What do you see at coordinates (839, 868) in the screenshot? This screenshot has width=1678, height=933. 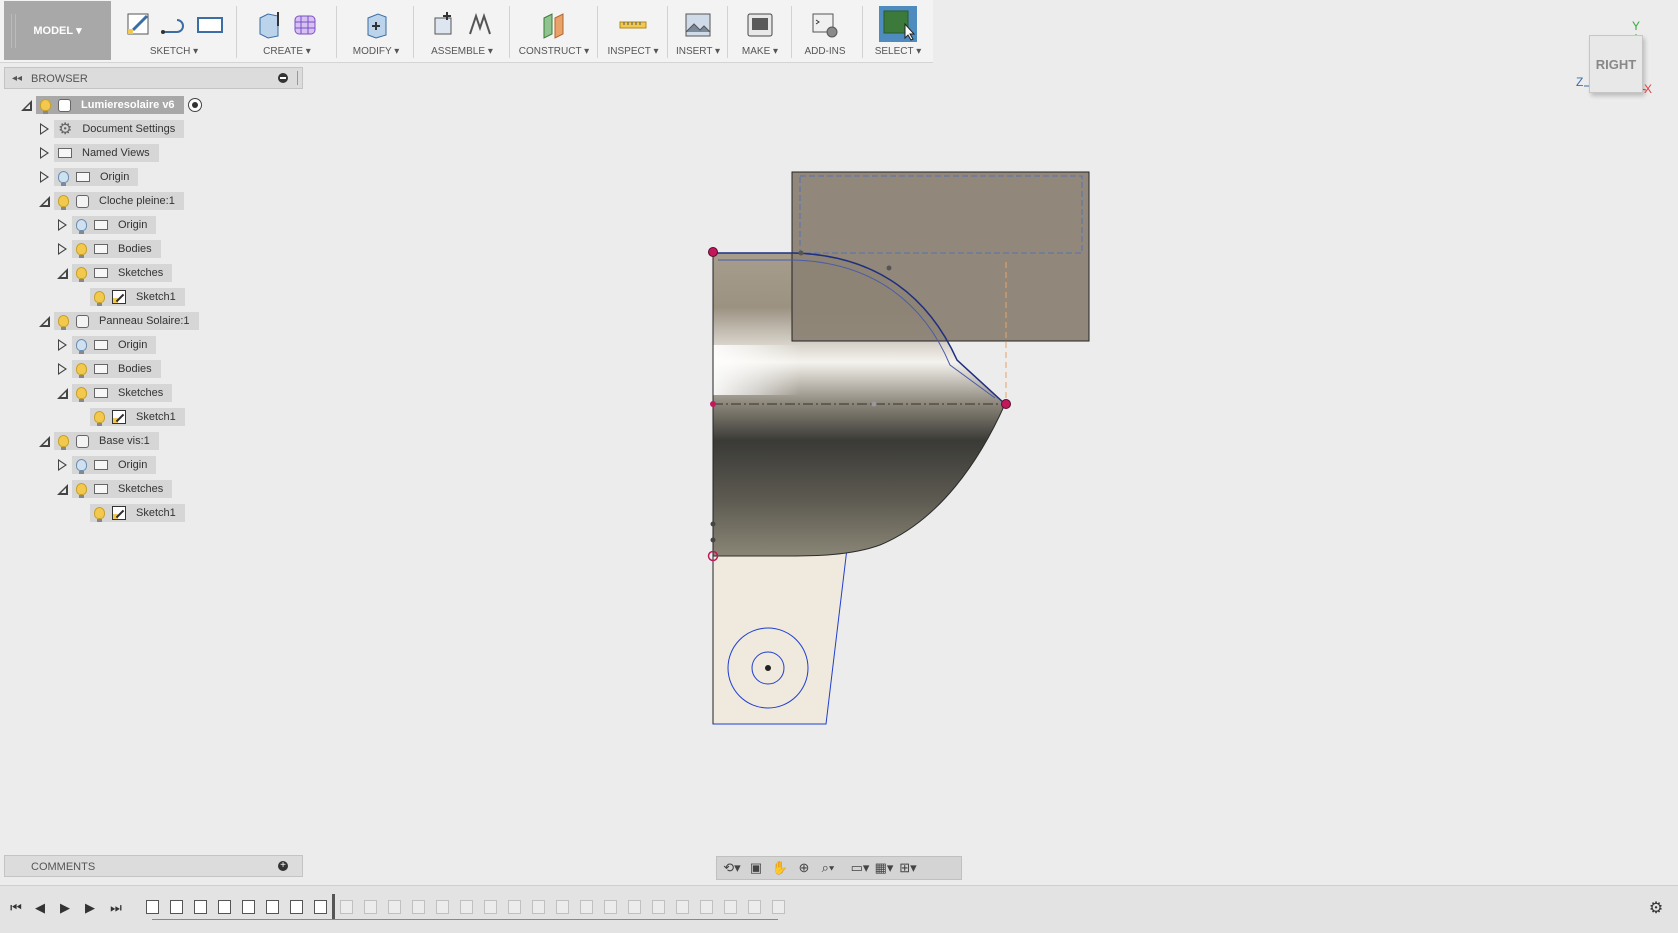 I see `navigation-bar: ⟲▾ ▣ ✋ ⊕ ⌕▾ ▭▾ ▦▾ ⊞▾` at bounding box center [839, 868].